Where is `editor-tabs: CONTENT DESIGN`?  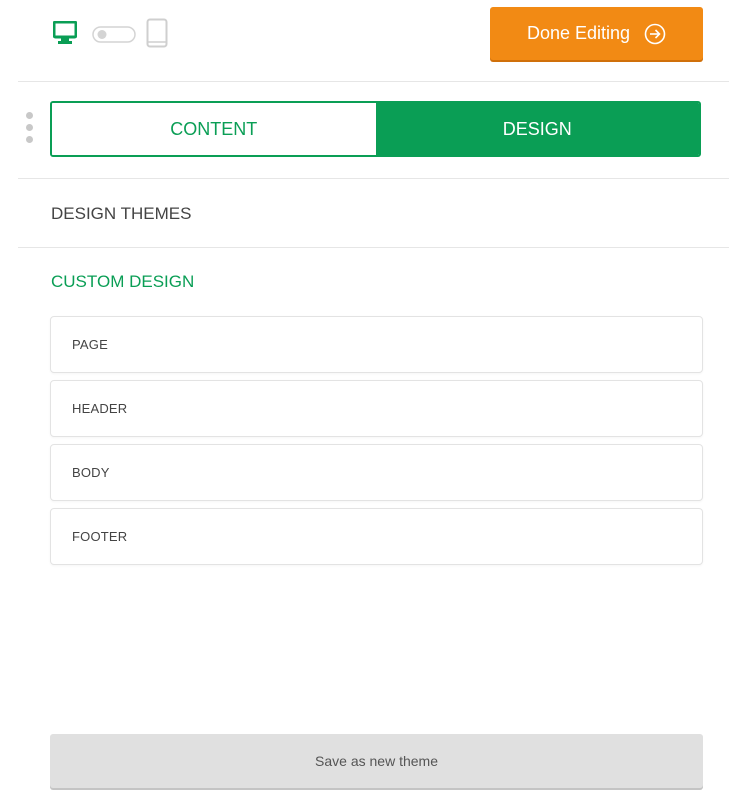
editor-tabs: CONTENT DESIGN is located at coordinates (375, 129).